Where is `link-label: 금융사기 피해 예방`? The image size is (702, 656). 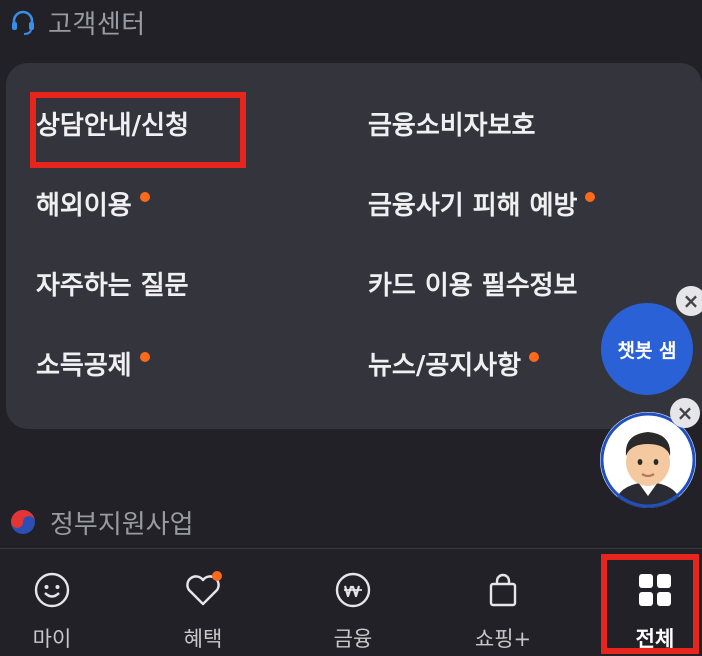
link-label: 금융사기 피해 예방 is located at coordinates (473, 206).